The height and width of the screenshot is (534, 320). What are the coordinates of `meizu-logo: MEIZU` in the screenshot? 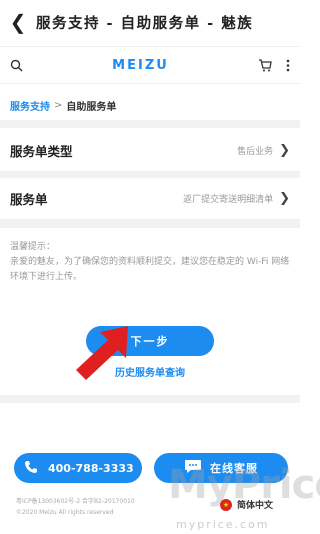 It's located at (140, 65).